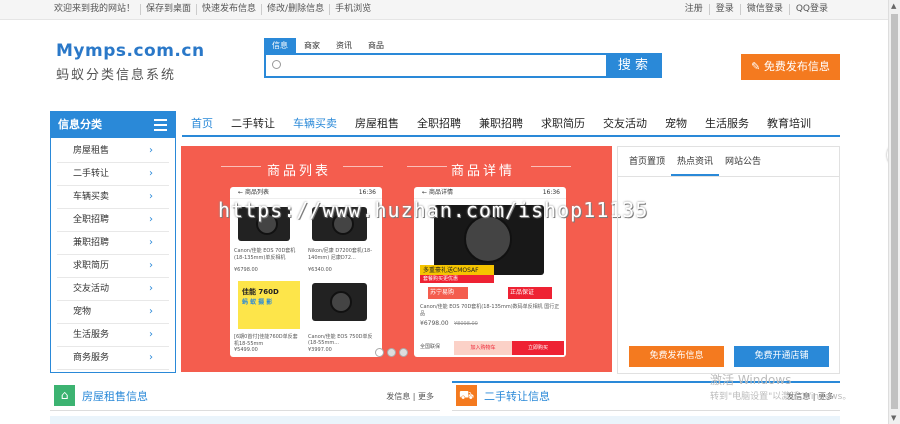  I want to click on top-bar-right: 注册 登录 微信登录 QQ登录, so click(756, 9).